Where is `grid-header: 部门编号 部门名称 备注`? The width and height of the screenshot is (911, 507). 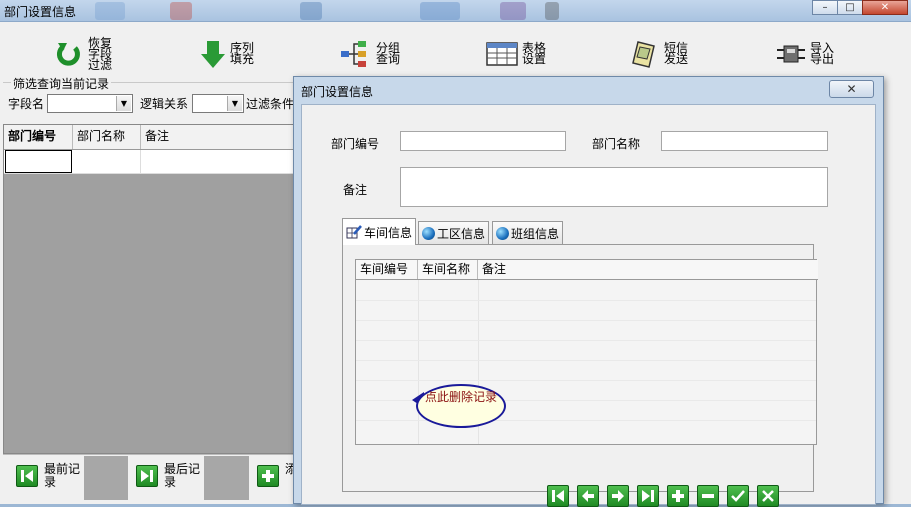 grid-header: 部门编号 部门名称 备注 is located at coordinates (150, 137).